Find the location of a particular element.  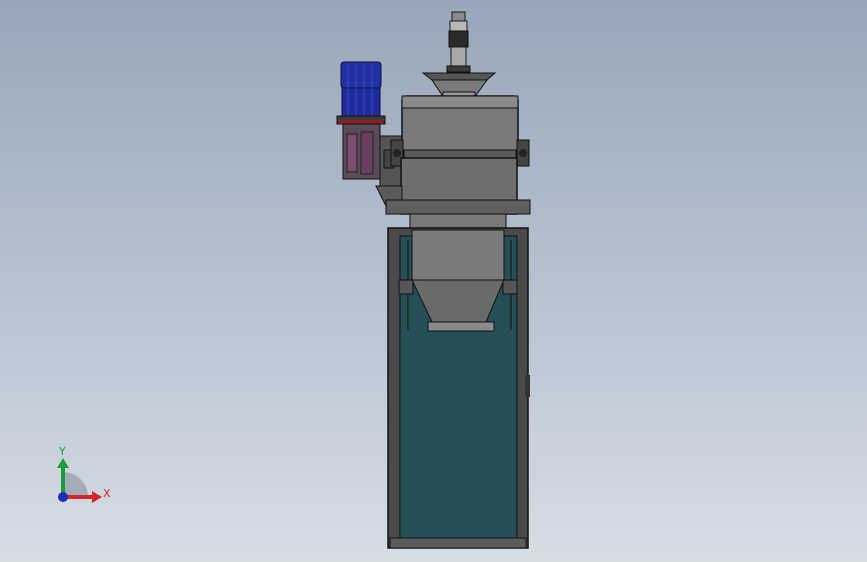

top-flange is located at coordinates (459, 86).